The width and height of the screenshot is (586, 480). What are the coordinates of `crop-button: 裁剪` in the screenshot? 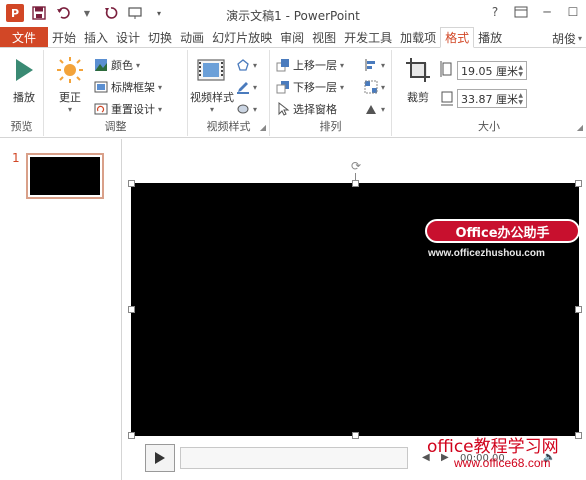 It's located at (418, 79).